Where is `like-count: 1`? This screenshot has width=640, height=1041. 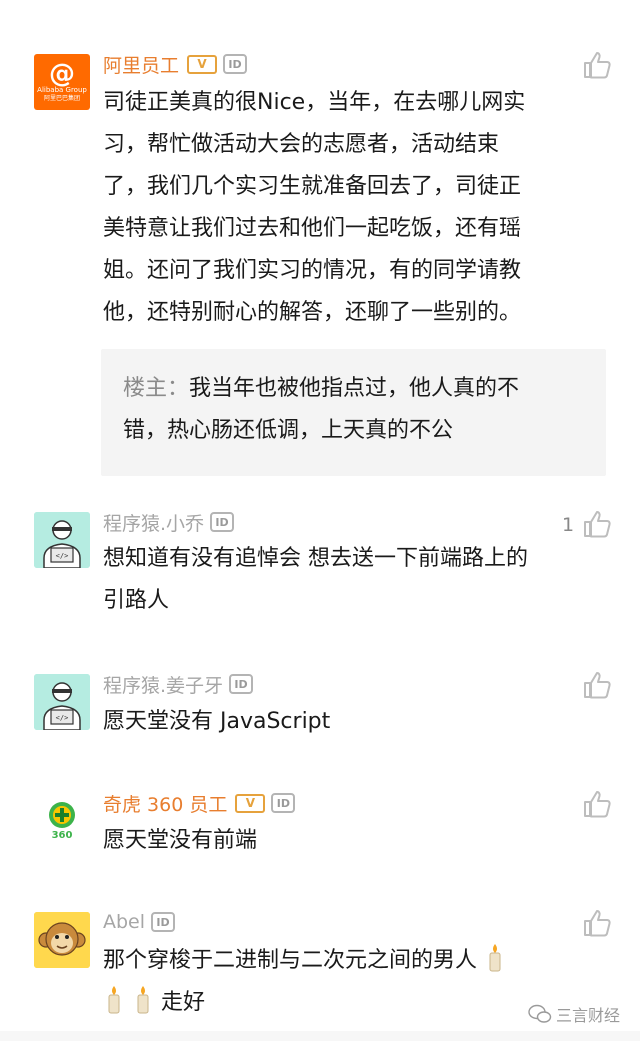 like-count: 1 is located at coordinates (568, 525).